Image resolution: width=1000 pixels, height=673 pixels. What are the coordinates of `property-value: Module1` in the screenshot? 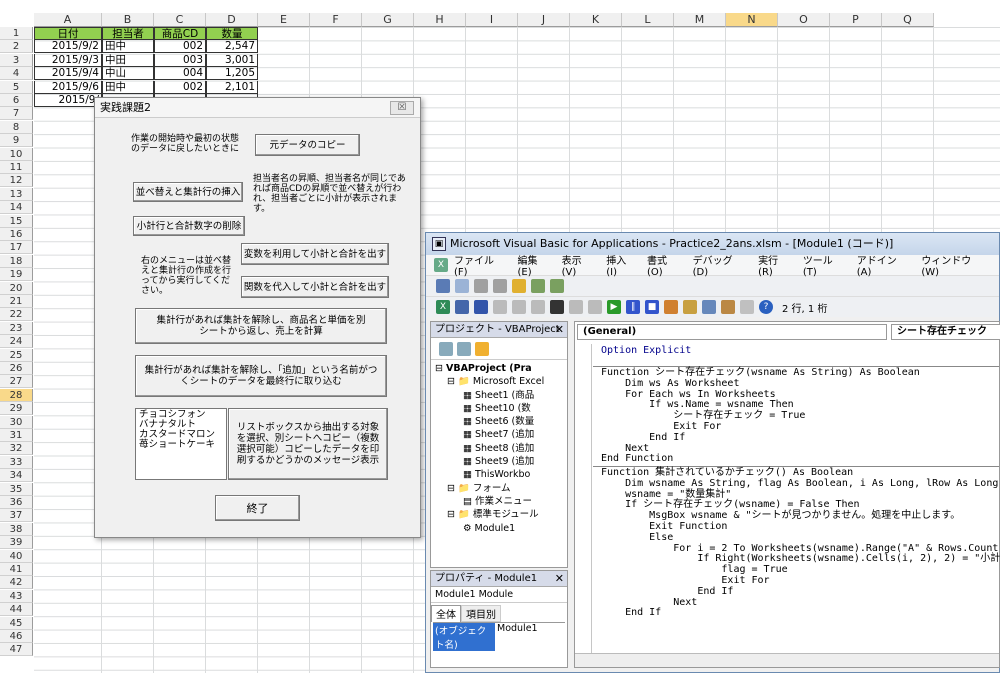 It's located at (516, 637).